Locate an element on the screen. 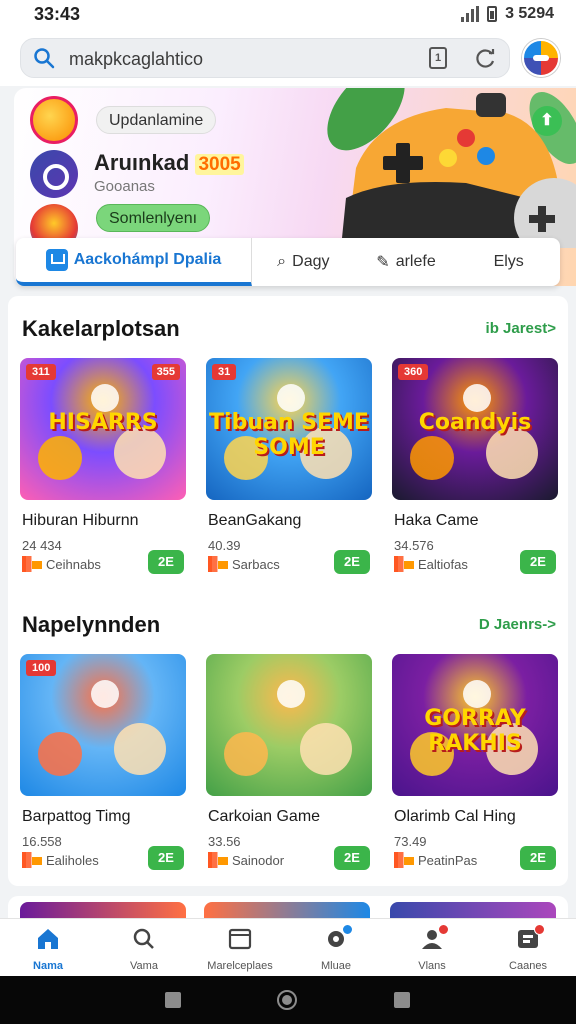 The width and height of the screenshot is (576, 1024). search-input: makpkcaglahtico is located at coordinates (136, 59).